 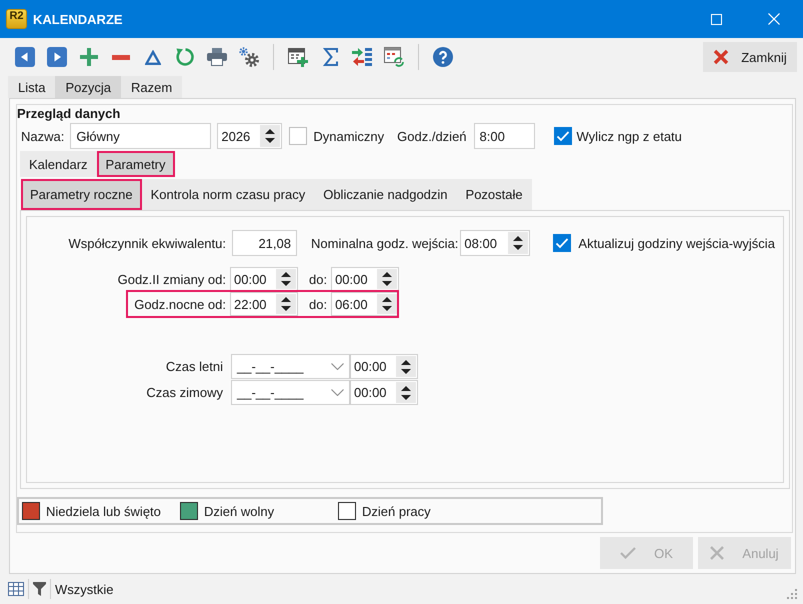 I want to click on transfer-arrows-icon, so click(x=362, y=57).